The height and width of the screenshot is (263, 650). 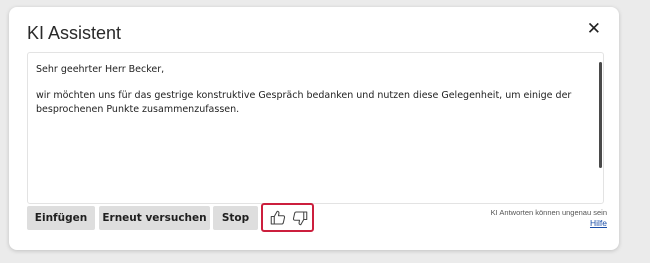 I want to click on feedback-group, so click(x=287, y=217).